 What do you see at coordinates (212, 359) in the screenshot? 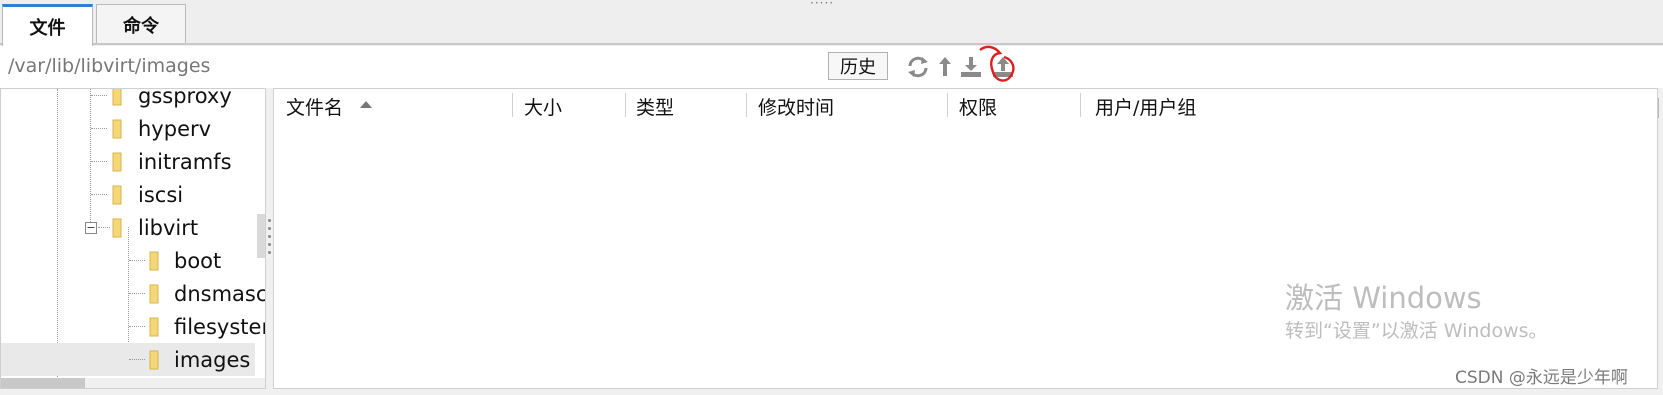
I see `tree-item-label: images` at bounding box center [212, 359].